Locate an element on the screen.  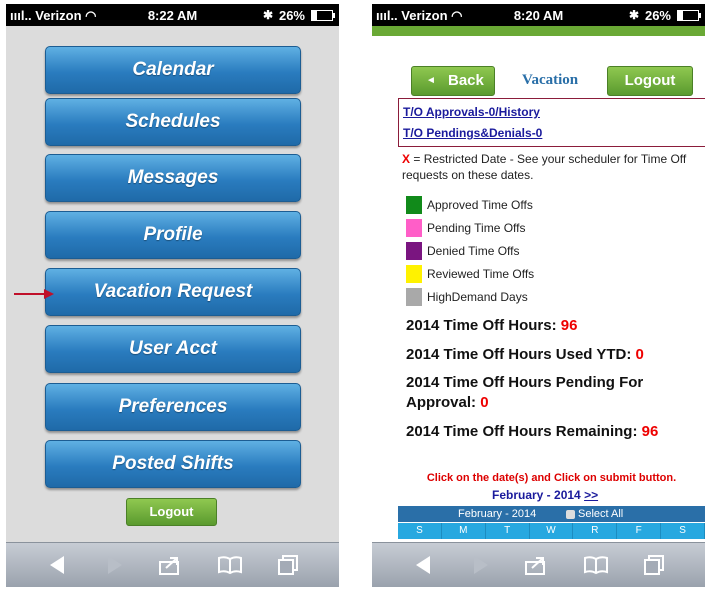
legend-label: Denied Time Offs is located at coordinates (473, 251).